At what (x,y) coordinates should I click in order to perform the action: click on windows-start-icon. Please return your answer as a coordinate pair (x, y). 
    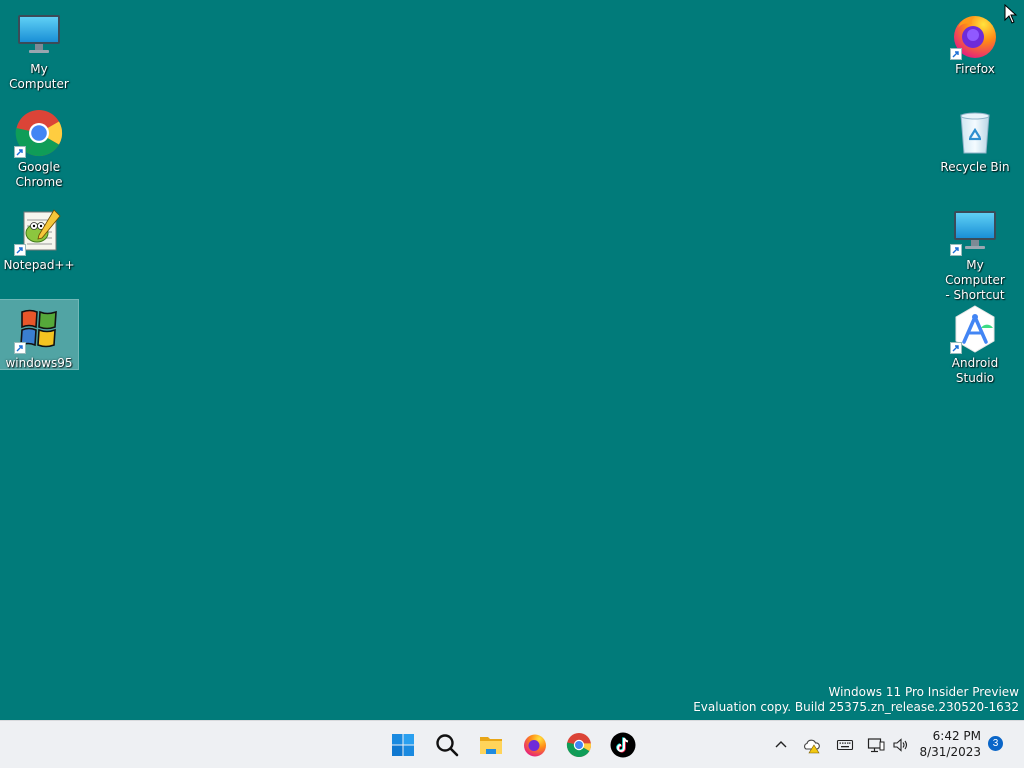
    Looking at the image, I should click on (403, 745).